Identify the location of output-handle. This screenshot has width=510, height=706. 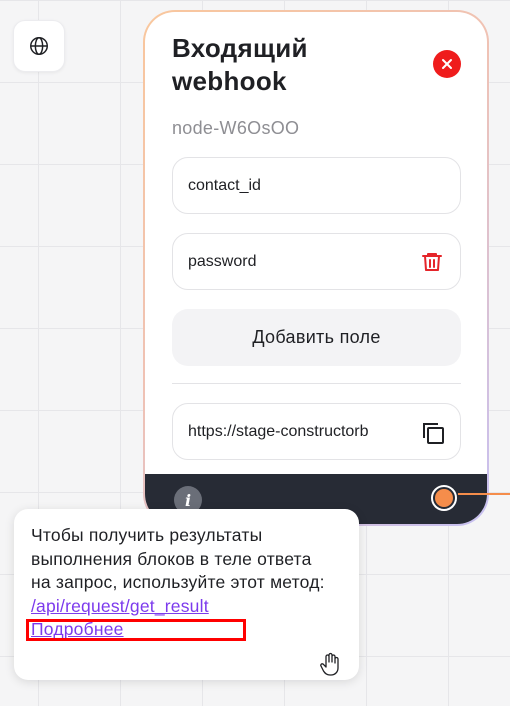
(444, 498).